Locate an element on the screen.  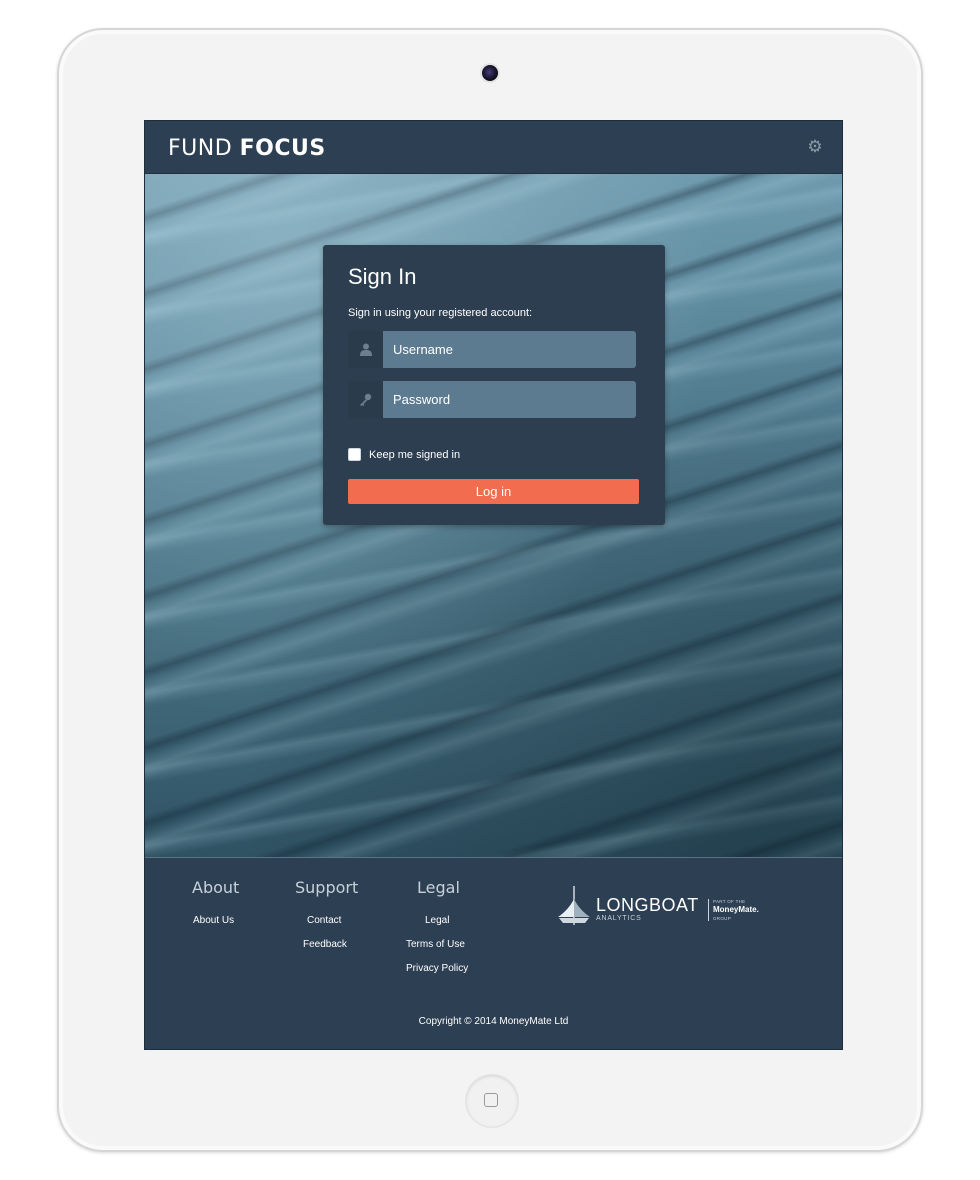
keep-signed-in-label: Keep me signed in is located at coordinates (415, 454).